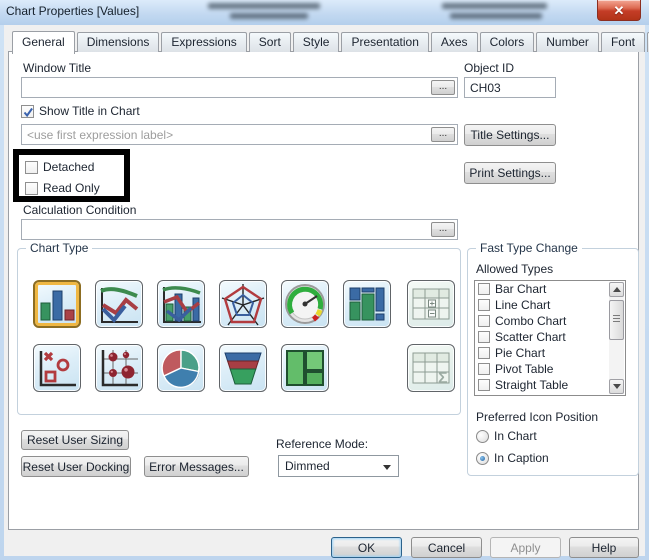  What do you see at coordinates (119, 304) in the screenshot?
I see `line-chart-icon` at bounding box center [119, 304].